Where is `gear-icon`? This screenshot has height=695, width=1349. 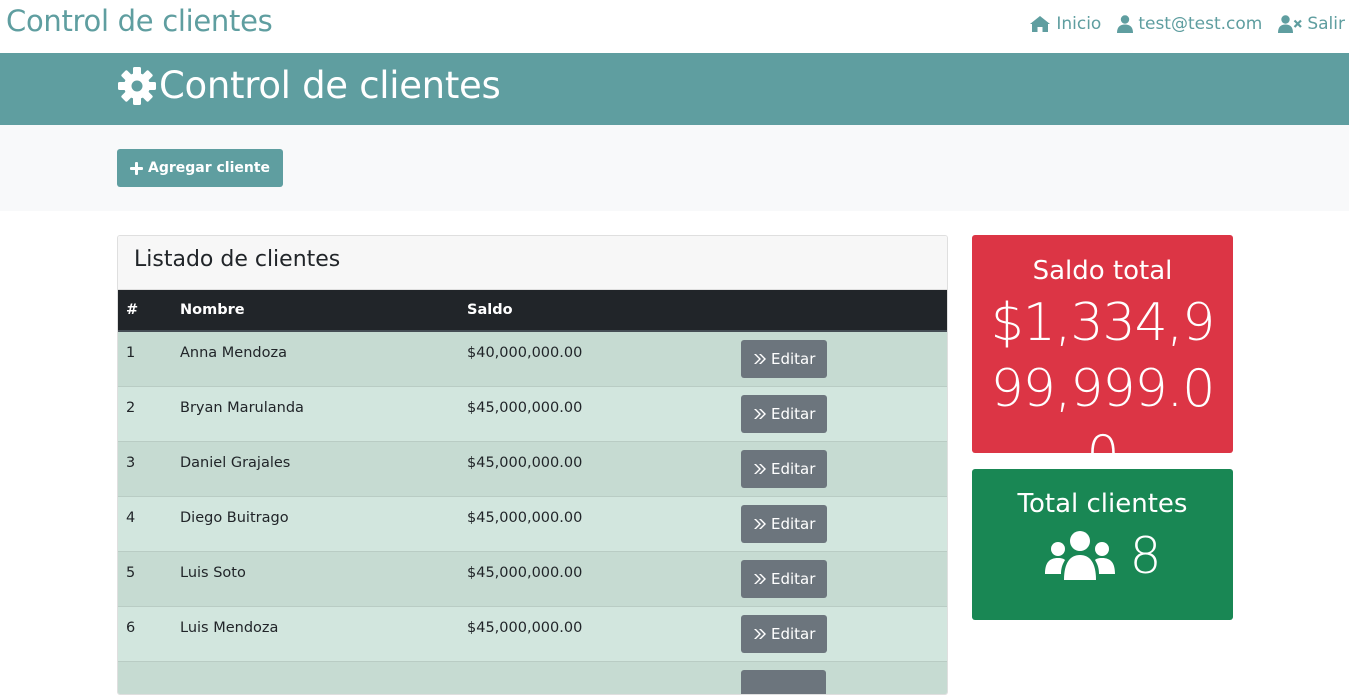 gear-icon is located at coordinates (137, 86).